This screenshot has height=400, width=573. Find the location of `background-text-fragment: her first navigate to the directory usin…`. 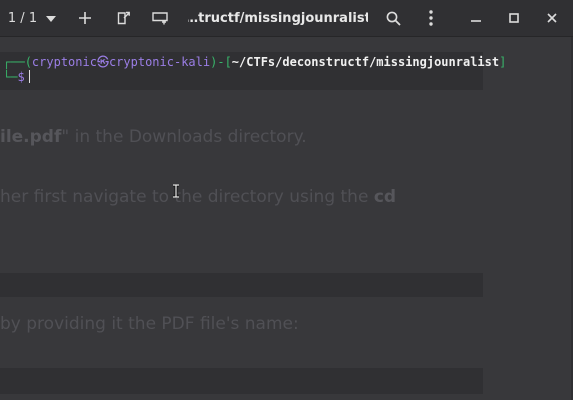

background-text-fragment: her first navigate to the directory usin… is located at coordinates (187, 197).